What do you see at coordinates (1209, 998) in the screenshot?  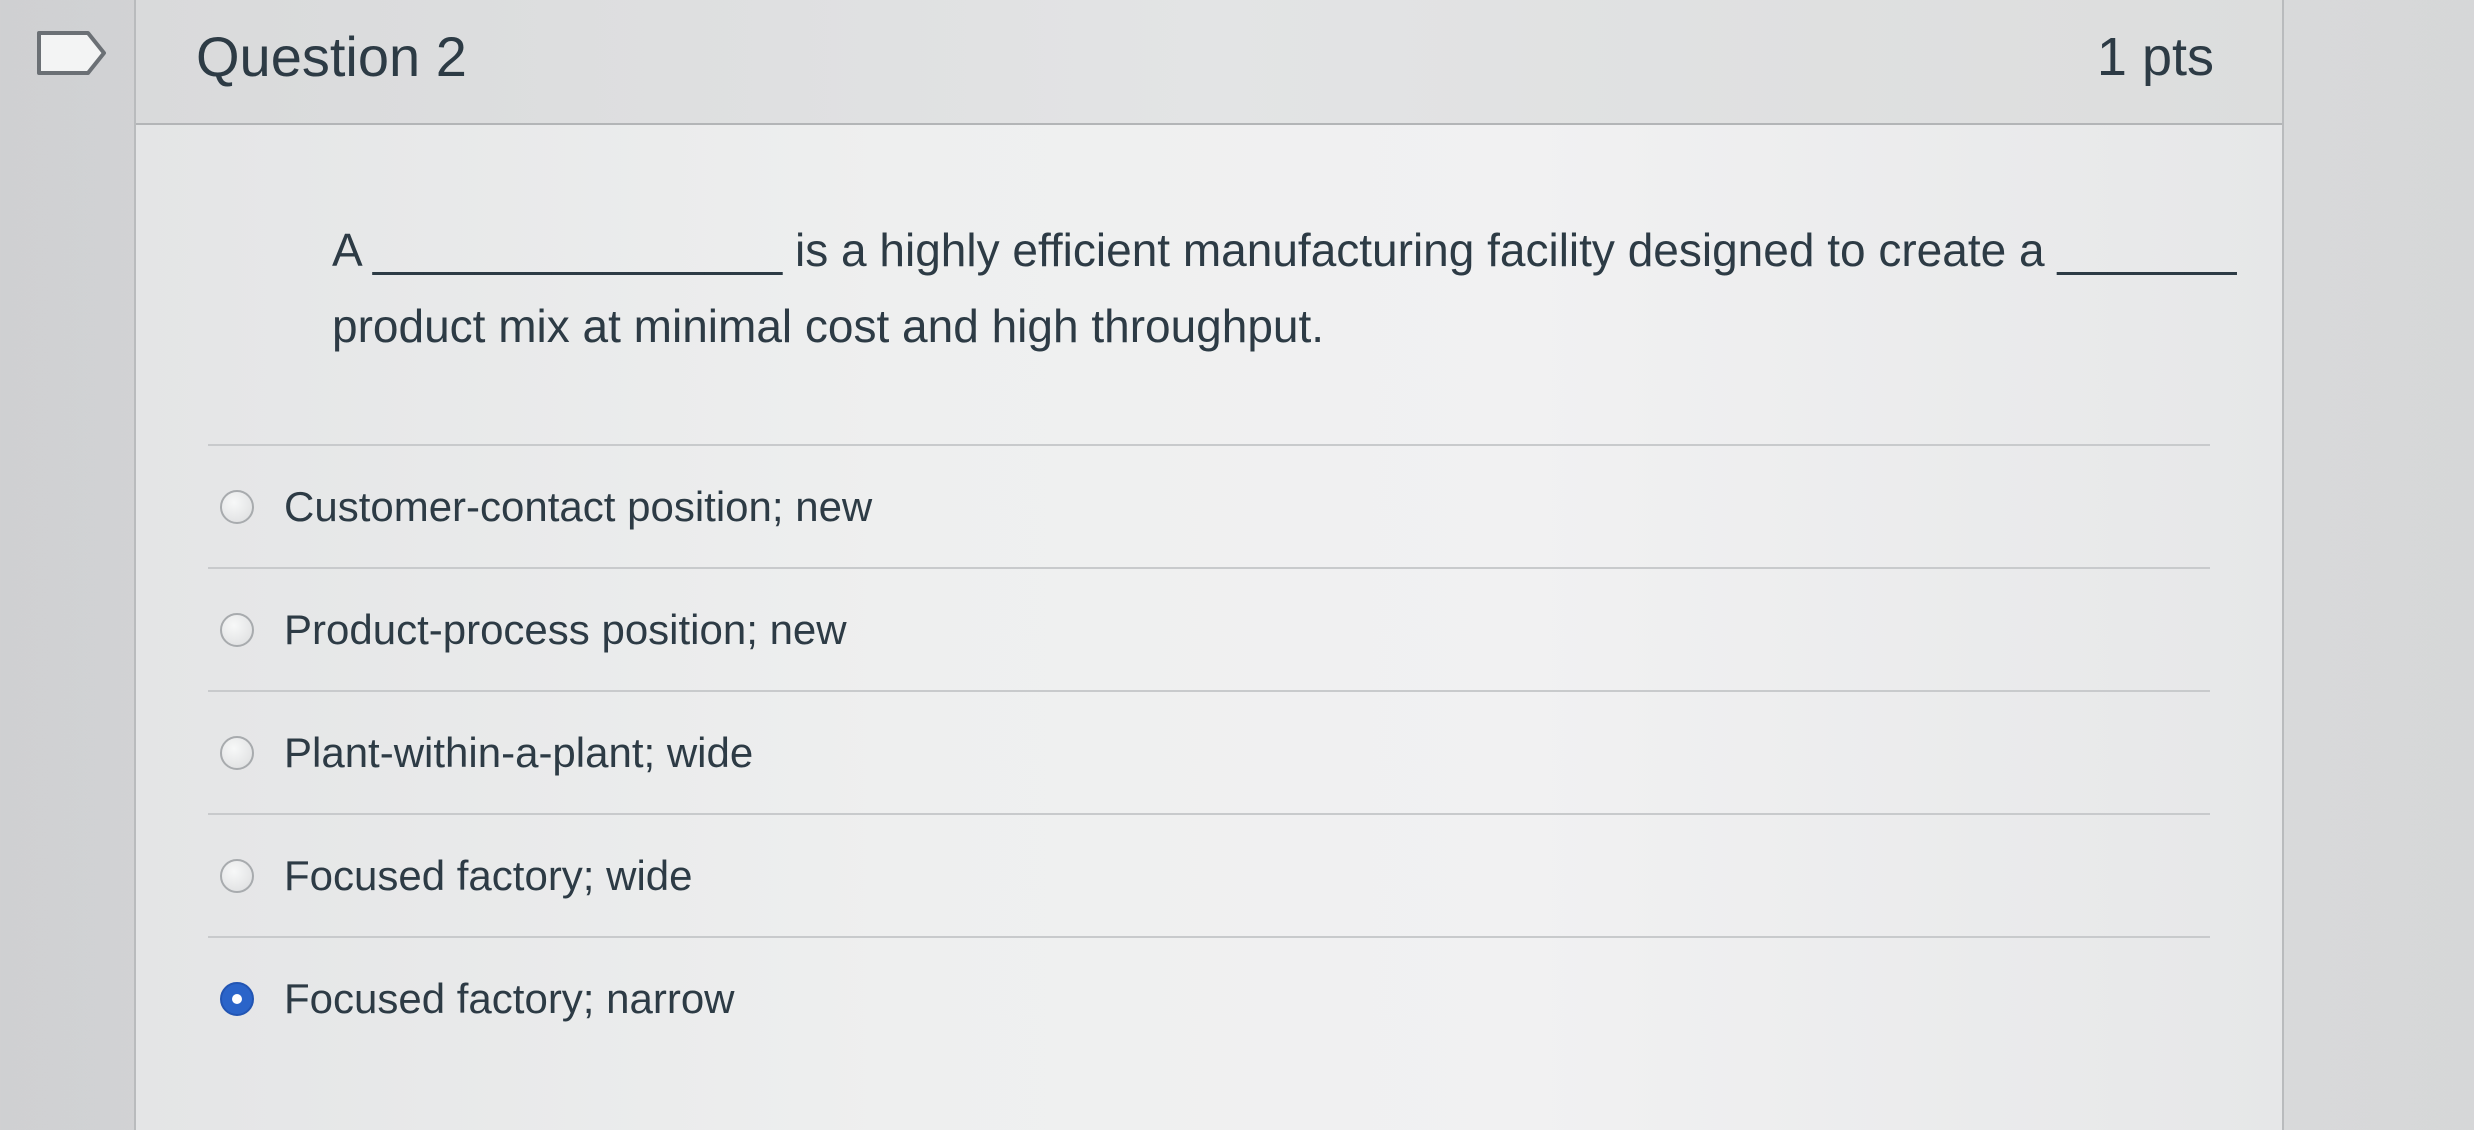 I see `answer-option-selected: Focused factory; narrow` at bounding box center [1209, 998].